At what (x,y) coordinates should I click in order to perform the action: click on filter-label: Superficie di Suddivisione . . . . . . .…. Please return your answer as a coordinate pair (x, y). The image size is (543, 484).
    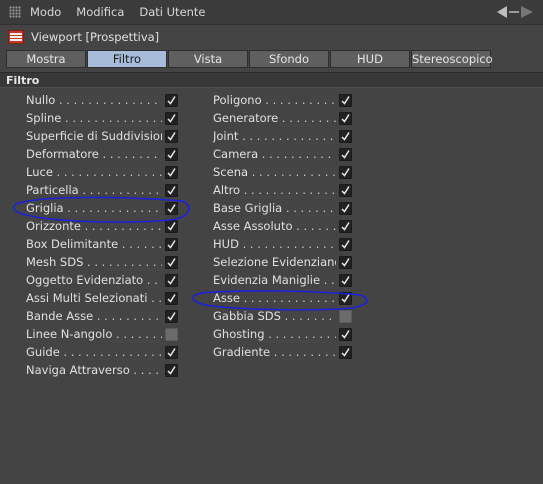
    Looking at the image, I should click on (94, 136).